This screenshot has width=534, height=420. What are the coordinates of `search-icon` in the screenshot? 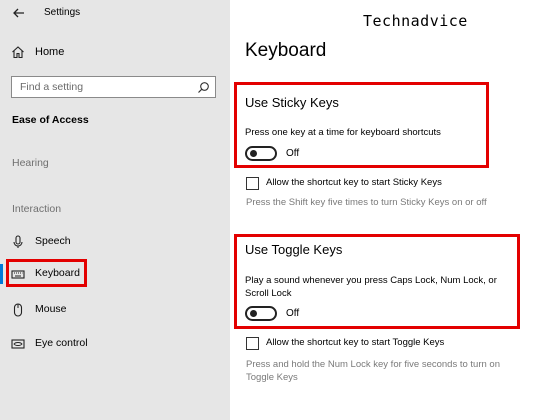 It's located at (203, 87).